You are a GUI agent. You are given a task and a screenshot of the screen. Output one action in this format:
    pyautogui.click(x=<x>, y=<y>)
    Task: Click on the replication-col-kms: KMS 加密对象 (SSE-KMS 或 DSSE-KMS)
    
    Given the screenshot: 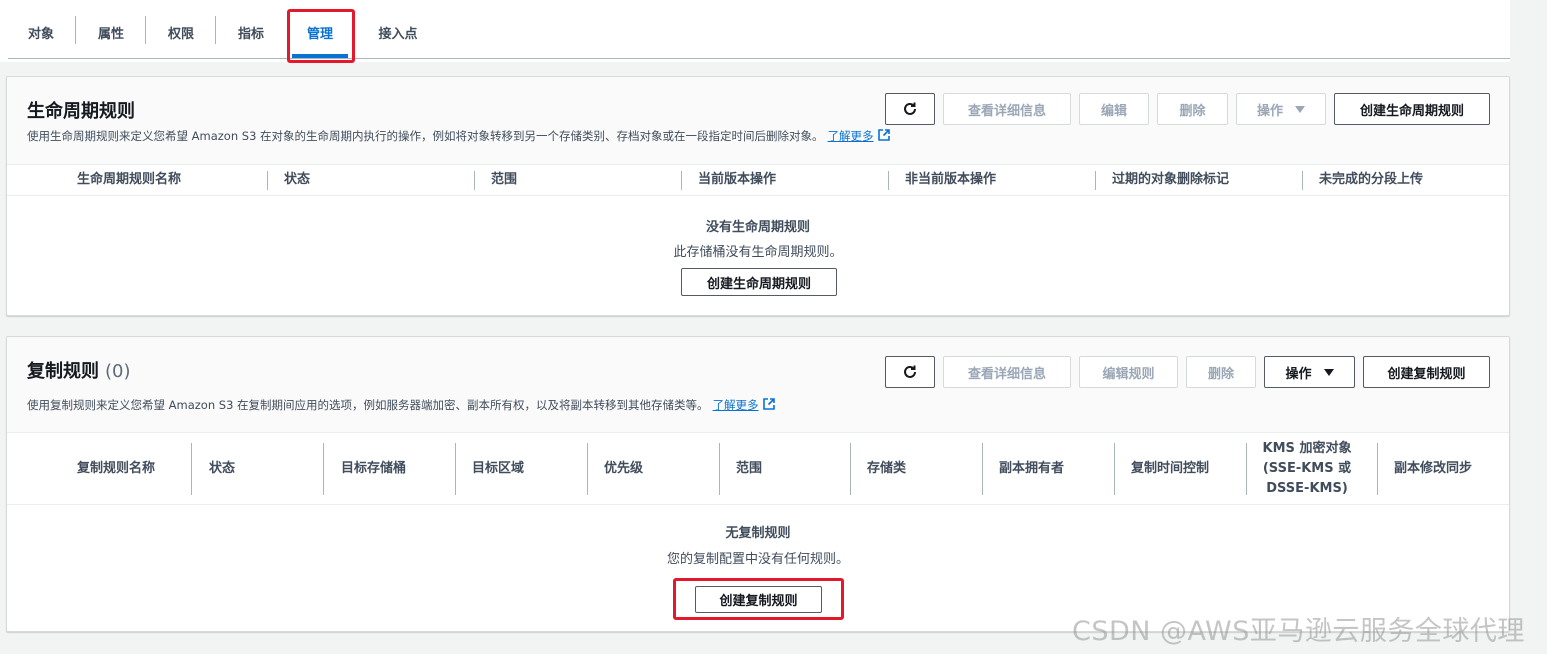 What is the action you would take?
    pyautogui.click(x=1307, y=468)
    